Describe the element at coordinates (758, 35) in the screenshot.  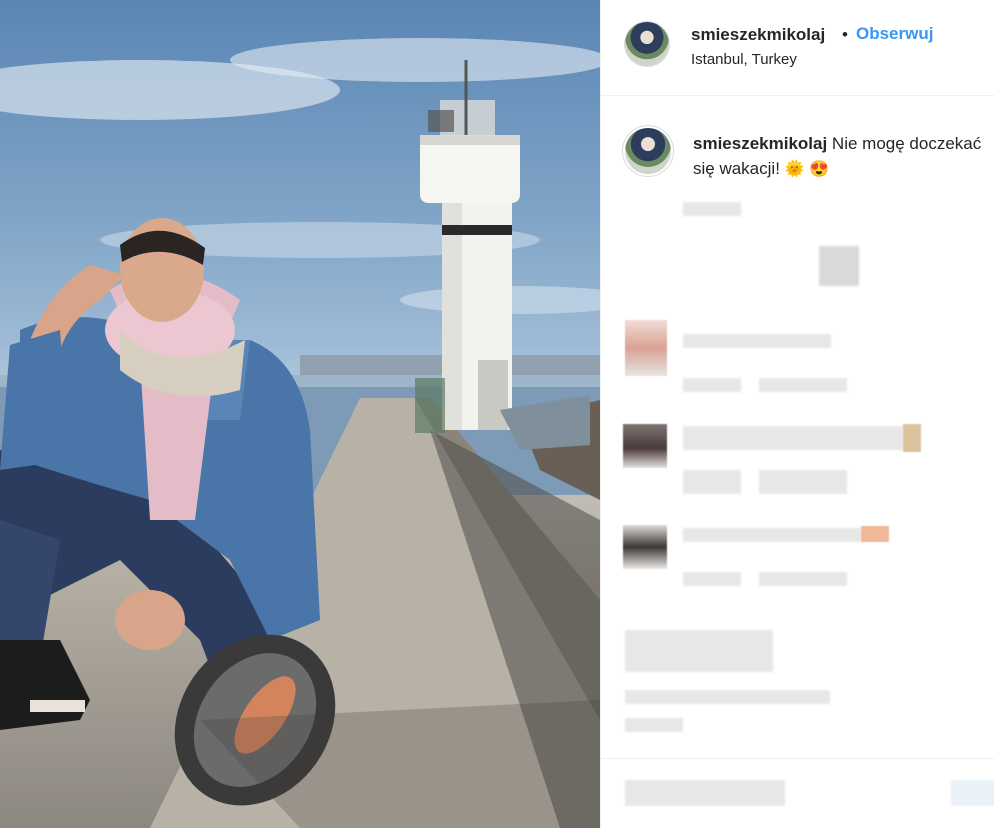
I see `header-username-link: smieszekmikolaj` at that location.